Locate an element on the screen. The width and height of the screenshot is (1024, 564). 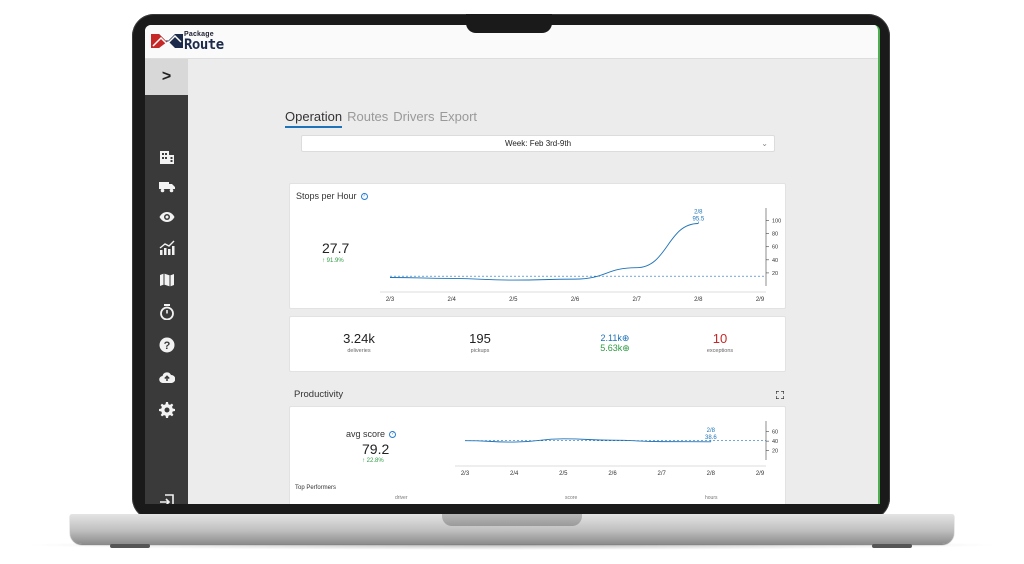
package-kpi: 2.11k⊕ 5.63k⊕ is located at coordinates (615, 343).